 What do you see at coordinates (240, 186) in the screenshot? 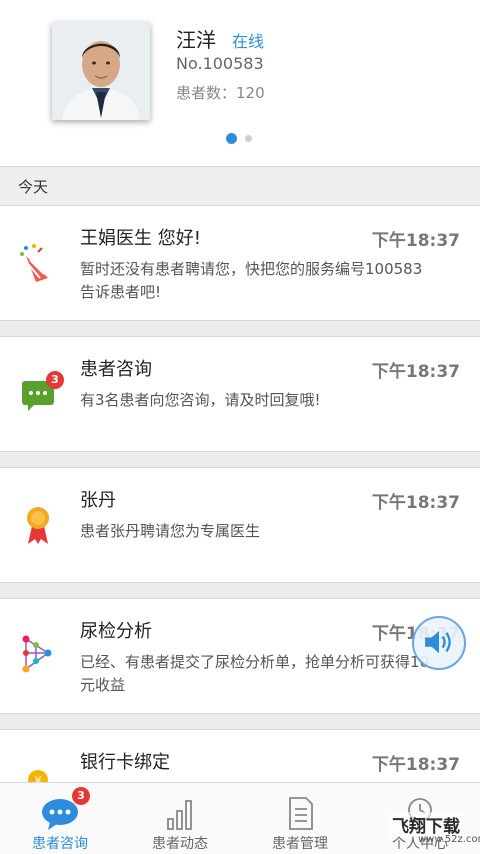
I see `section-header-today: 今天` at bounding box center [240, 186].